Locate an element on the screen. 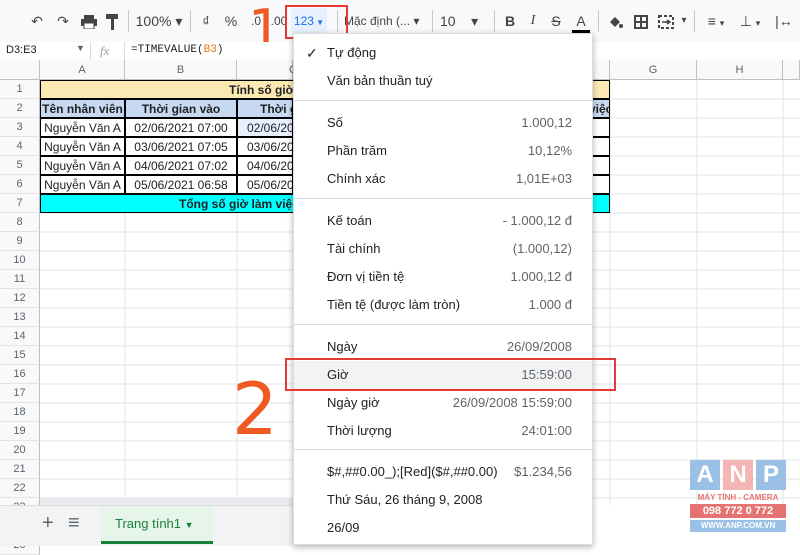 Image resolution: width=800 pixels, height=555 pixels. menu-item-15: 26/09 is located at coordinates (443, 528).